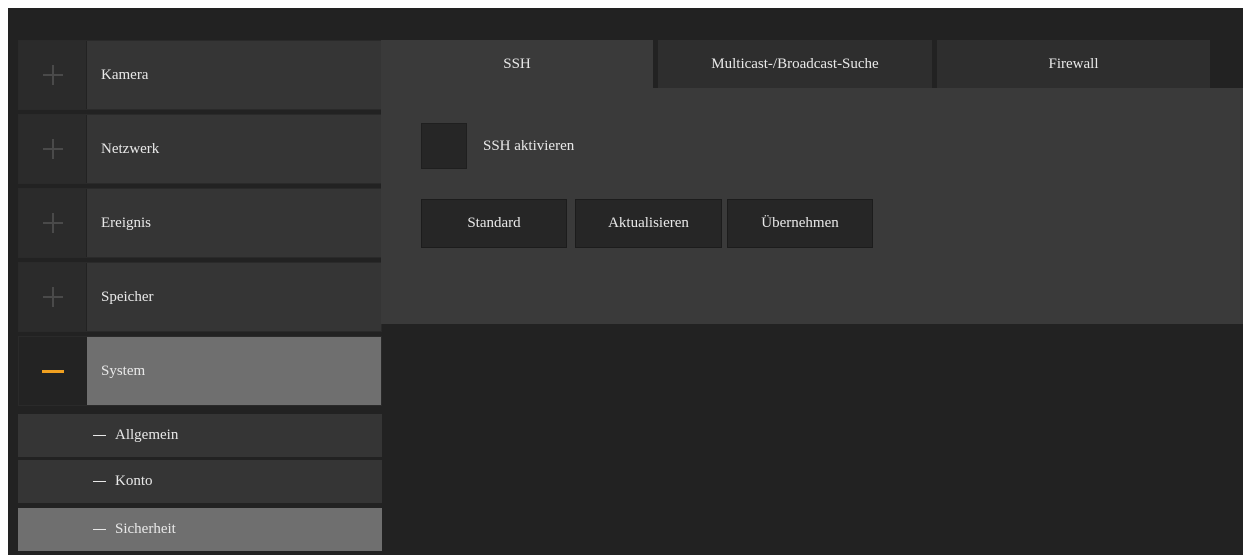  Describe the element at coordinates (126, 222) in the screenshot. I see `sidebar-item-label: Ereignis` at that location.